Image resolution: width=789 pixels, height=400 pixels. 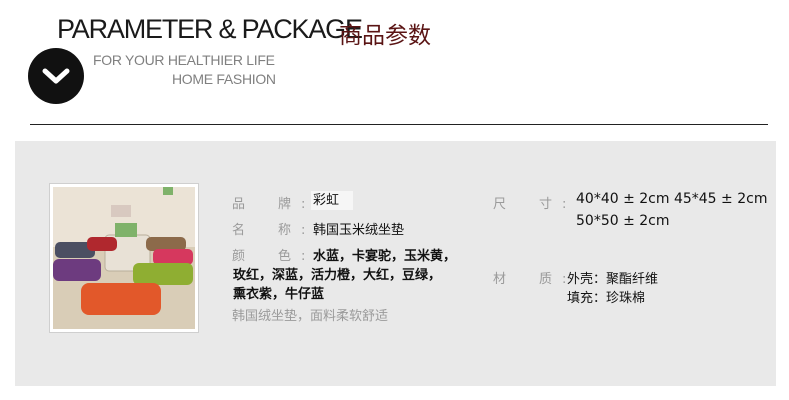 What do you see at coordinates (385, 36) in the screenshot?
I see `section-title-cn: 商品参数` at bounding box center [385, 36].